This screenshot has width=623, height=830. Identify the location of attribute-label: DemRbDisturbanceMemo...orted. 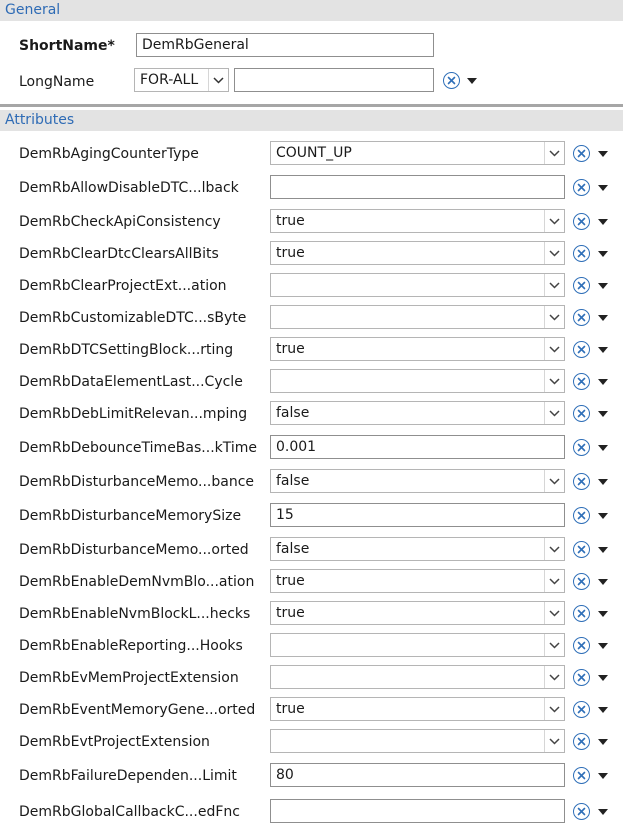
(134, 550).